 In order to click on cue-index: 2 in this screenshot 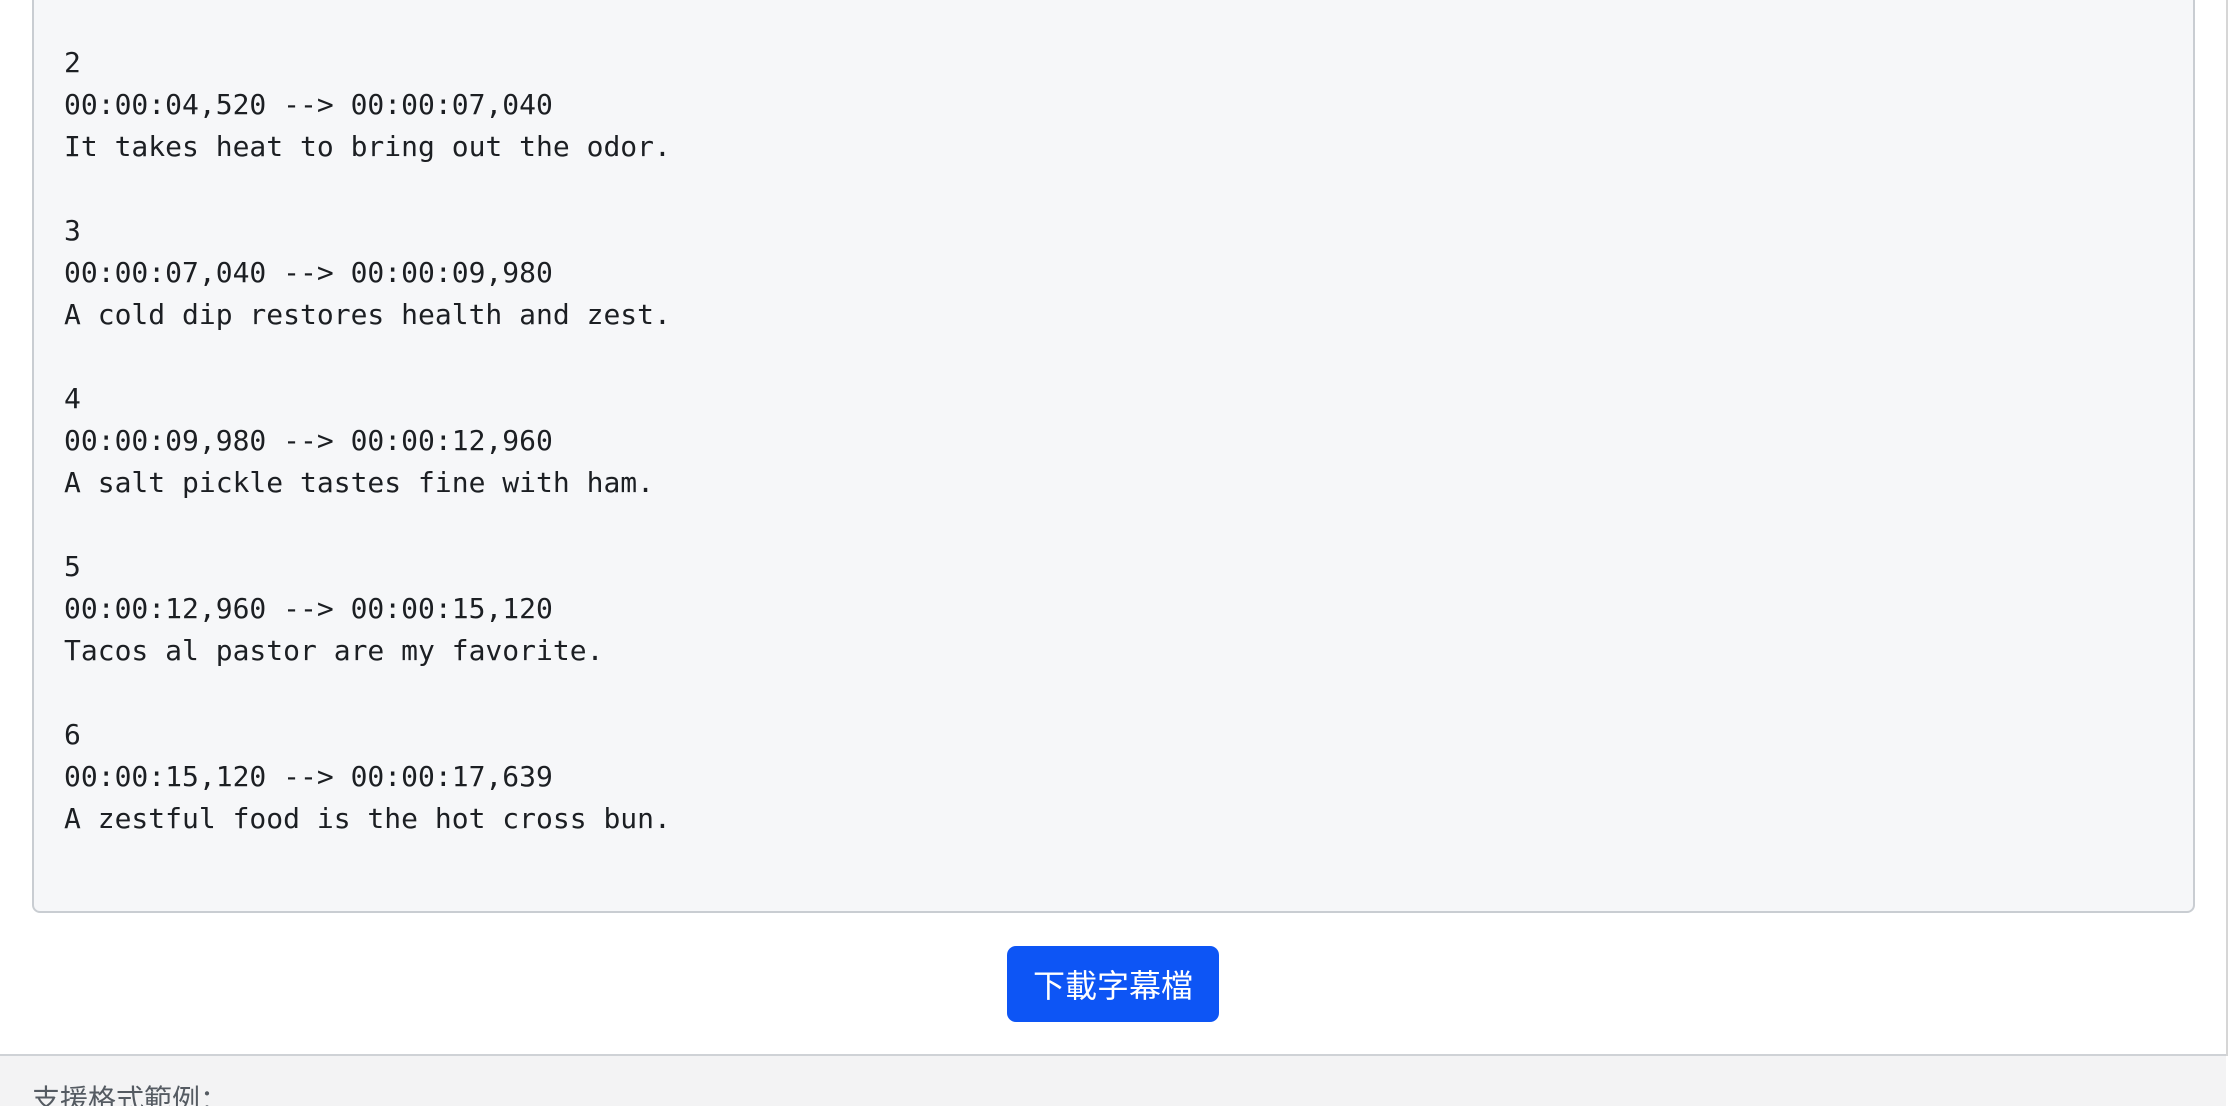, I will do `click(72, 62)`.